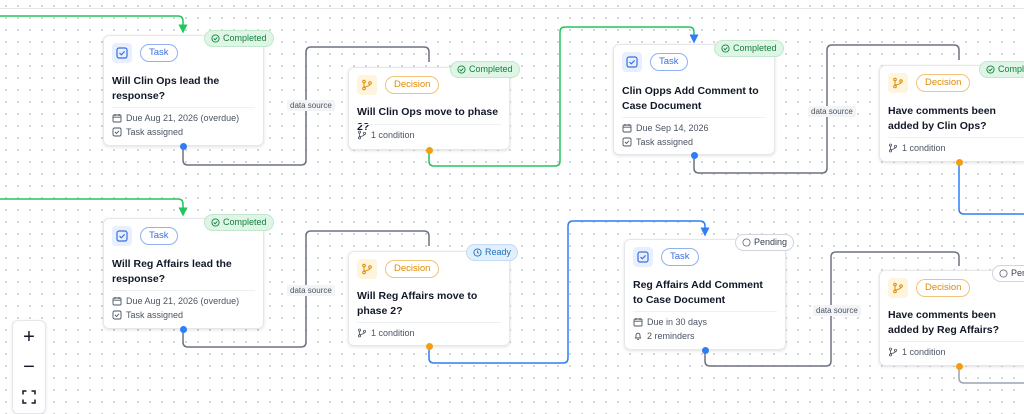 Image resolution: width=1024 pixels, height=414 pixels. I want to click on edge-label-n7-n8: data source, so click(837, 310).